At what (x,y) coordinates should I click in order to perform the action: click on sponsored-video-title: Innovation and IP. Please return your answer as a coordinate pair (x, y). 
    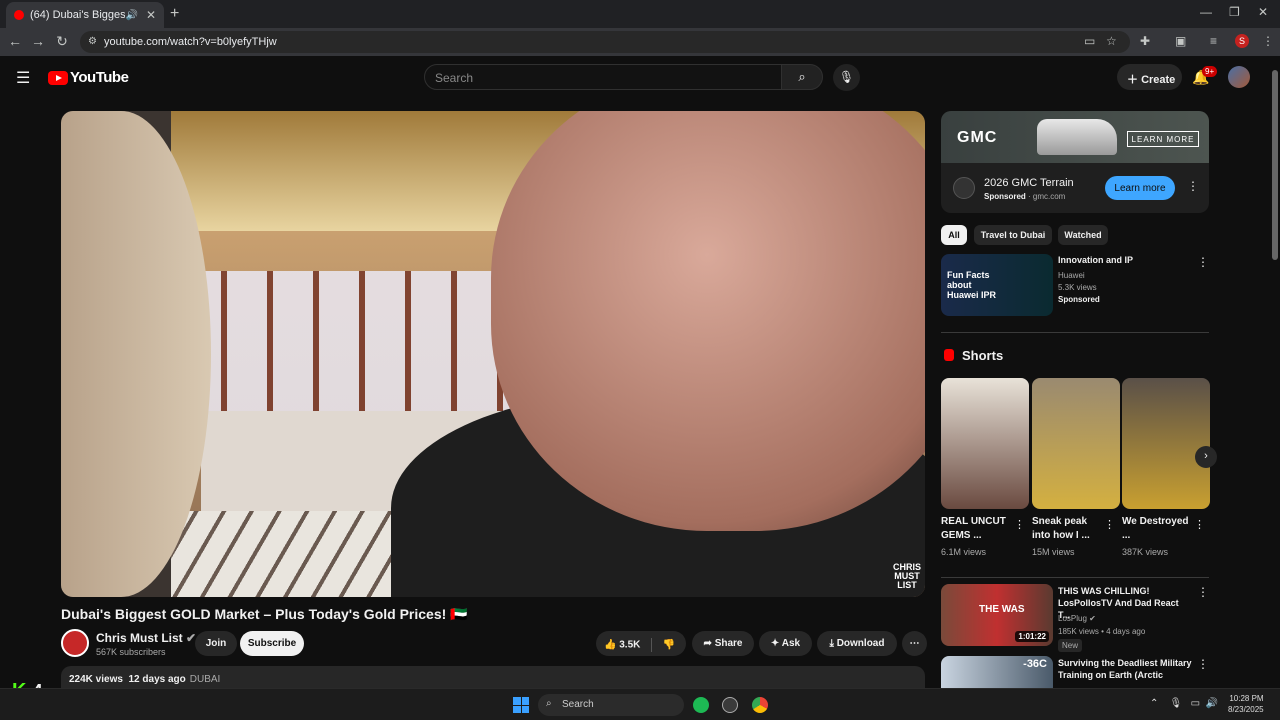
    Looking at the image, I should click on (1095, 260).